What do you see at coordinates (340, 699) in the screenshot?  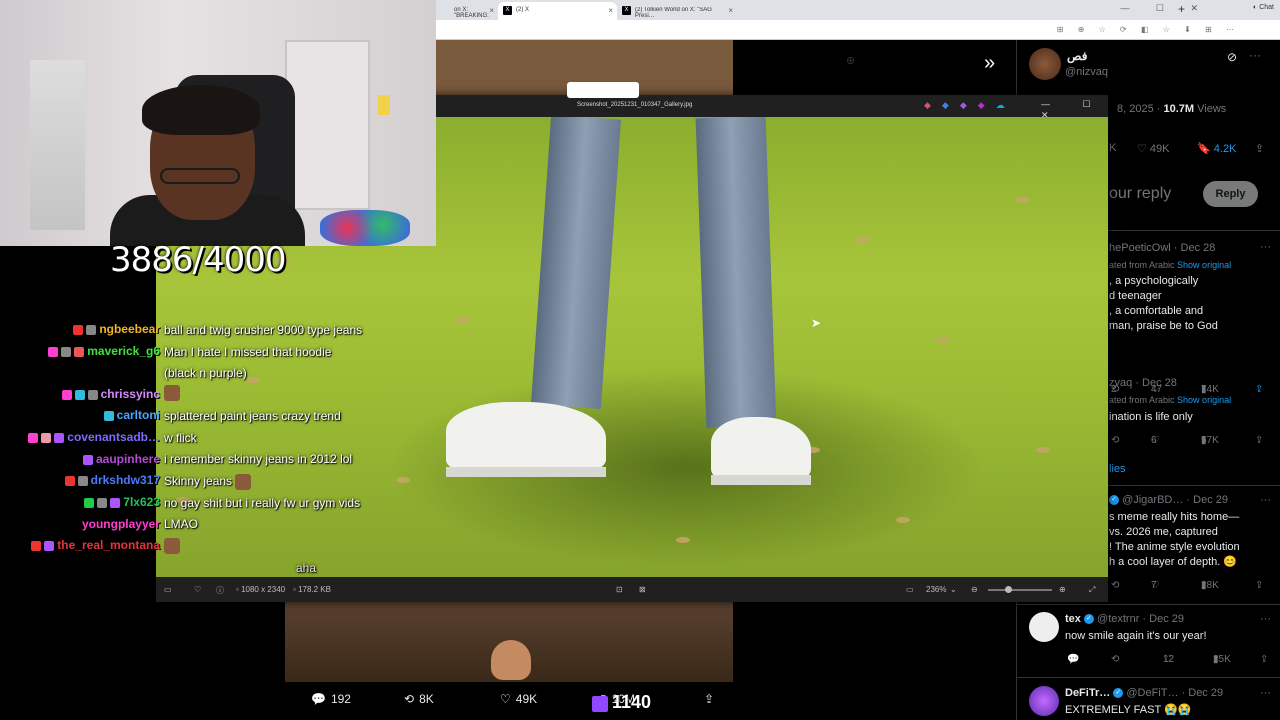 I see `comment-count: 192` at bounding box center [340, 699].